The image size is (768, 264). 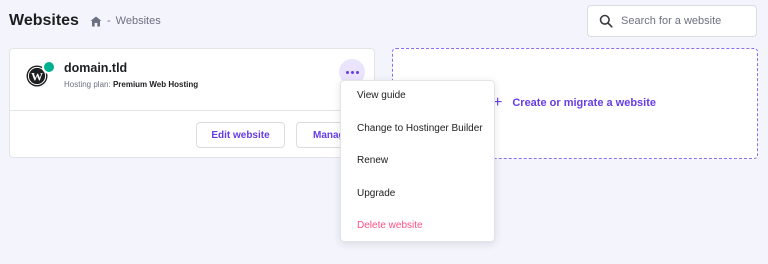 I want to click on menu-item-view-guide: View guide, so click(x=381, y=95).